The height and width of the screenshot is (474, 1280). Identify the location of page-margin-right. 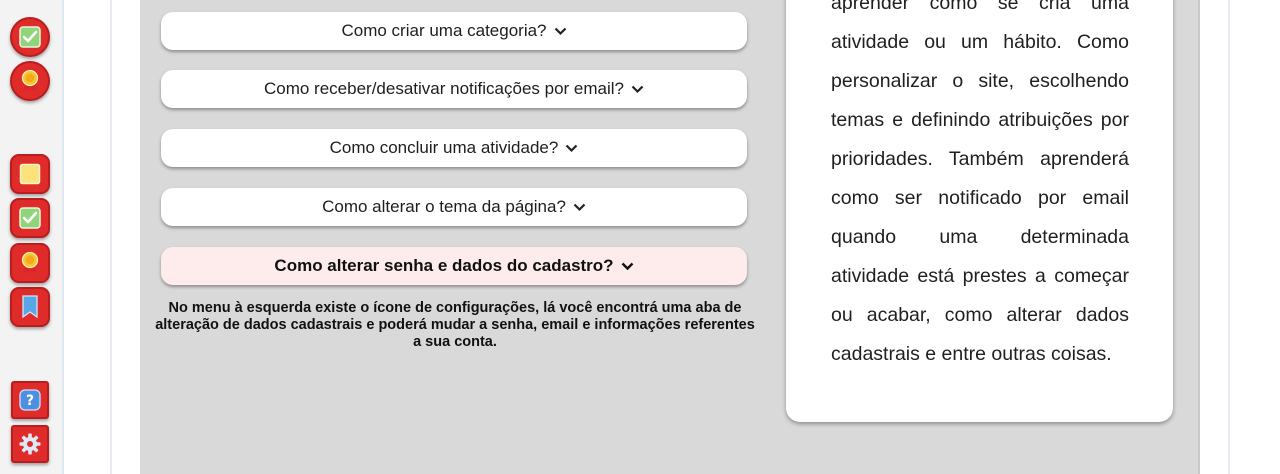
(1215, 237).